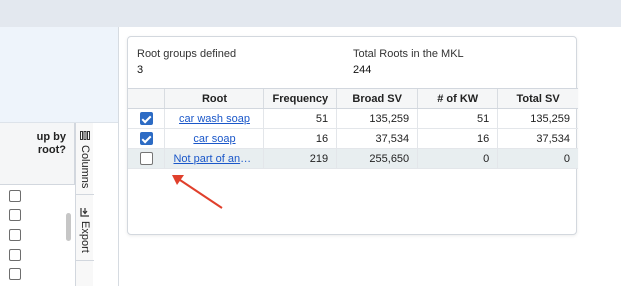 The width and height of the screenshot is (621, 286). What do you see at coordinates (84, 212) in the screenshot?
I see `export-icon` at bounding box center [84, 212].